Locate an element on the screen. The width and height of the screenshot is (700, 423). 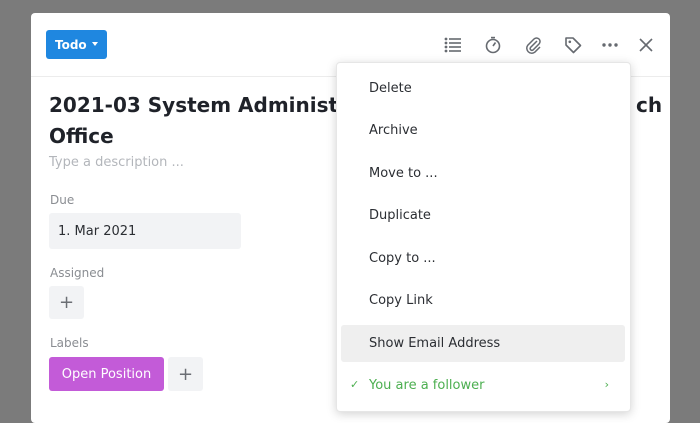
label-chip-open-position: Open Position is located at coordinates (106, 374).